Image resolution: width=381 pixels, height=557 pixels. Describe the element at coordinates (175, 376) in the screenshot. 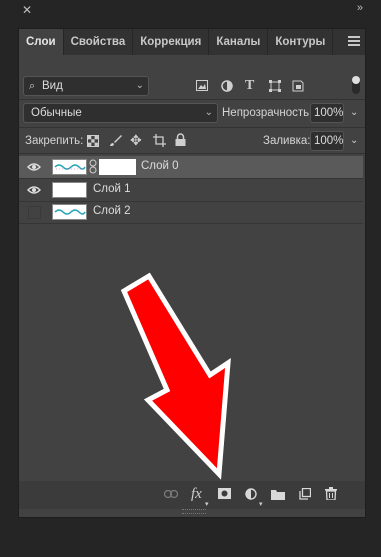

I see `red-arrow-annotation` at that location.